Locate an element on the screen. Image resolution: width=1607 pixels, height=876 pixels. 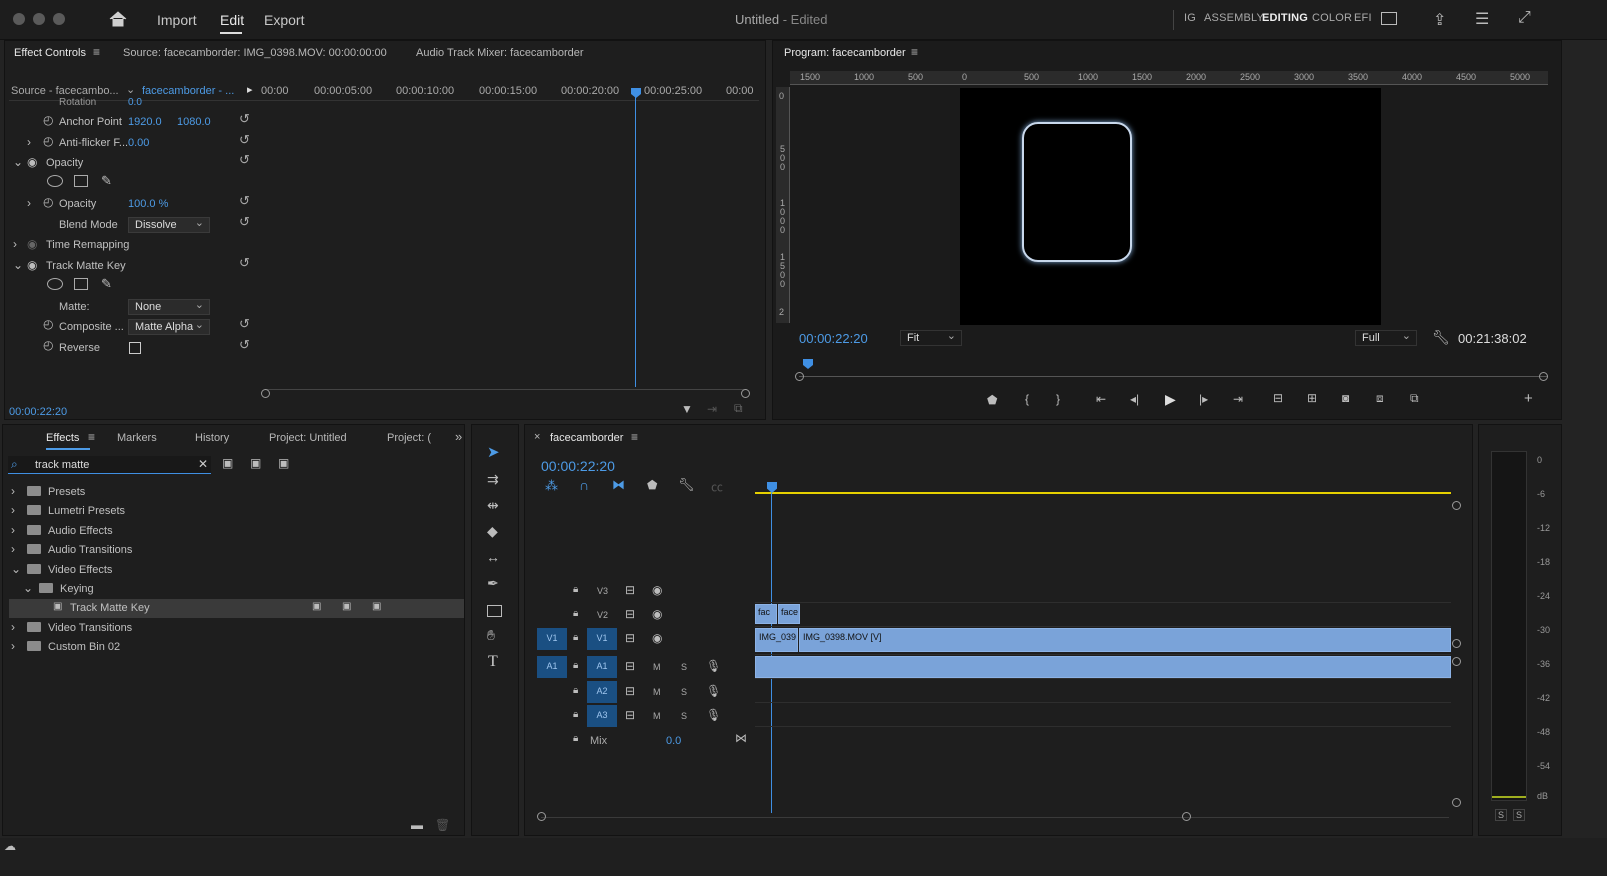
menu-import: Import is located at coordinates (177, 20).